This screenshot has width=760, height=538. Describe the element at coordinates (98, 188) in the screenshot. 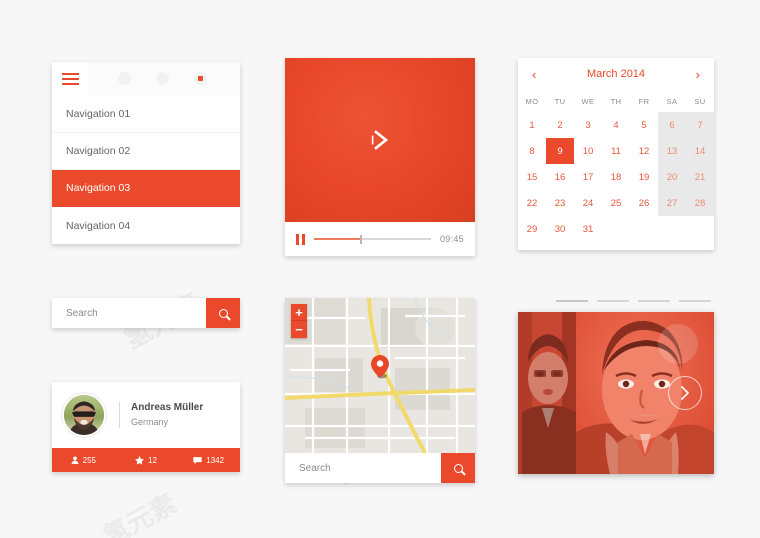

I see `nav-item-label: Navigation 03` at that location.